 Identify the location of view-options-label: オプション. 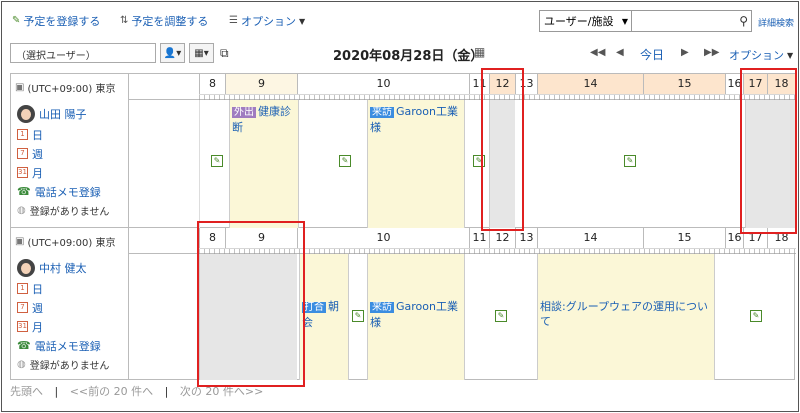
(756, 55).